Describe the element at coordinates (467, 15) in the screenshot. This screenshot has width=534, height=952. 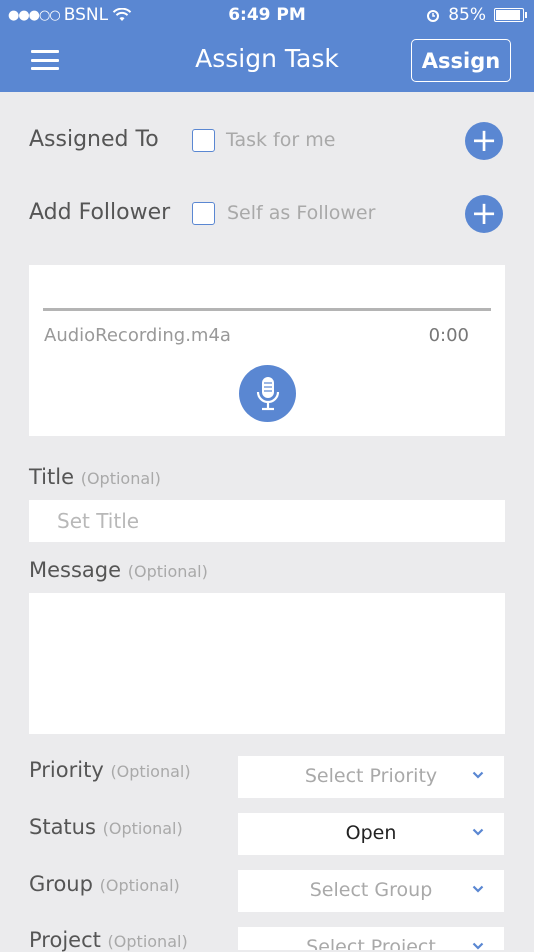
I see `battery-percent: 85%` at that location.